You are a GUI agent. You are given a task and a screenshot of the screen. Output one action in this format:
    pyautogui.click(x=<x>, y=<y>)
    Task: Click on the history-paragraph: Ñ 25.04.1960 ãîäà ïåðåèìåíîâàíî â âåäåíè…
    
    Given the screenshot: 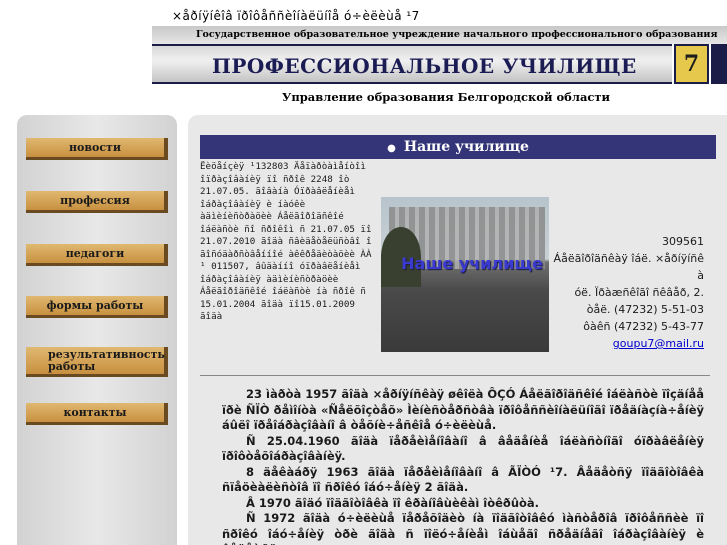 What is the action you would take?
    pyautogui.click(x=463, y=448)
    